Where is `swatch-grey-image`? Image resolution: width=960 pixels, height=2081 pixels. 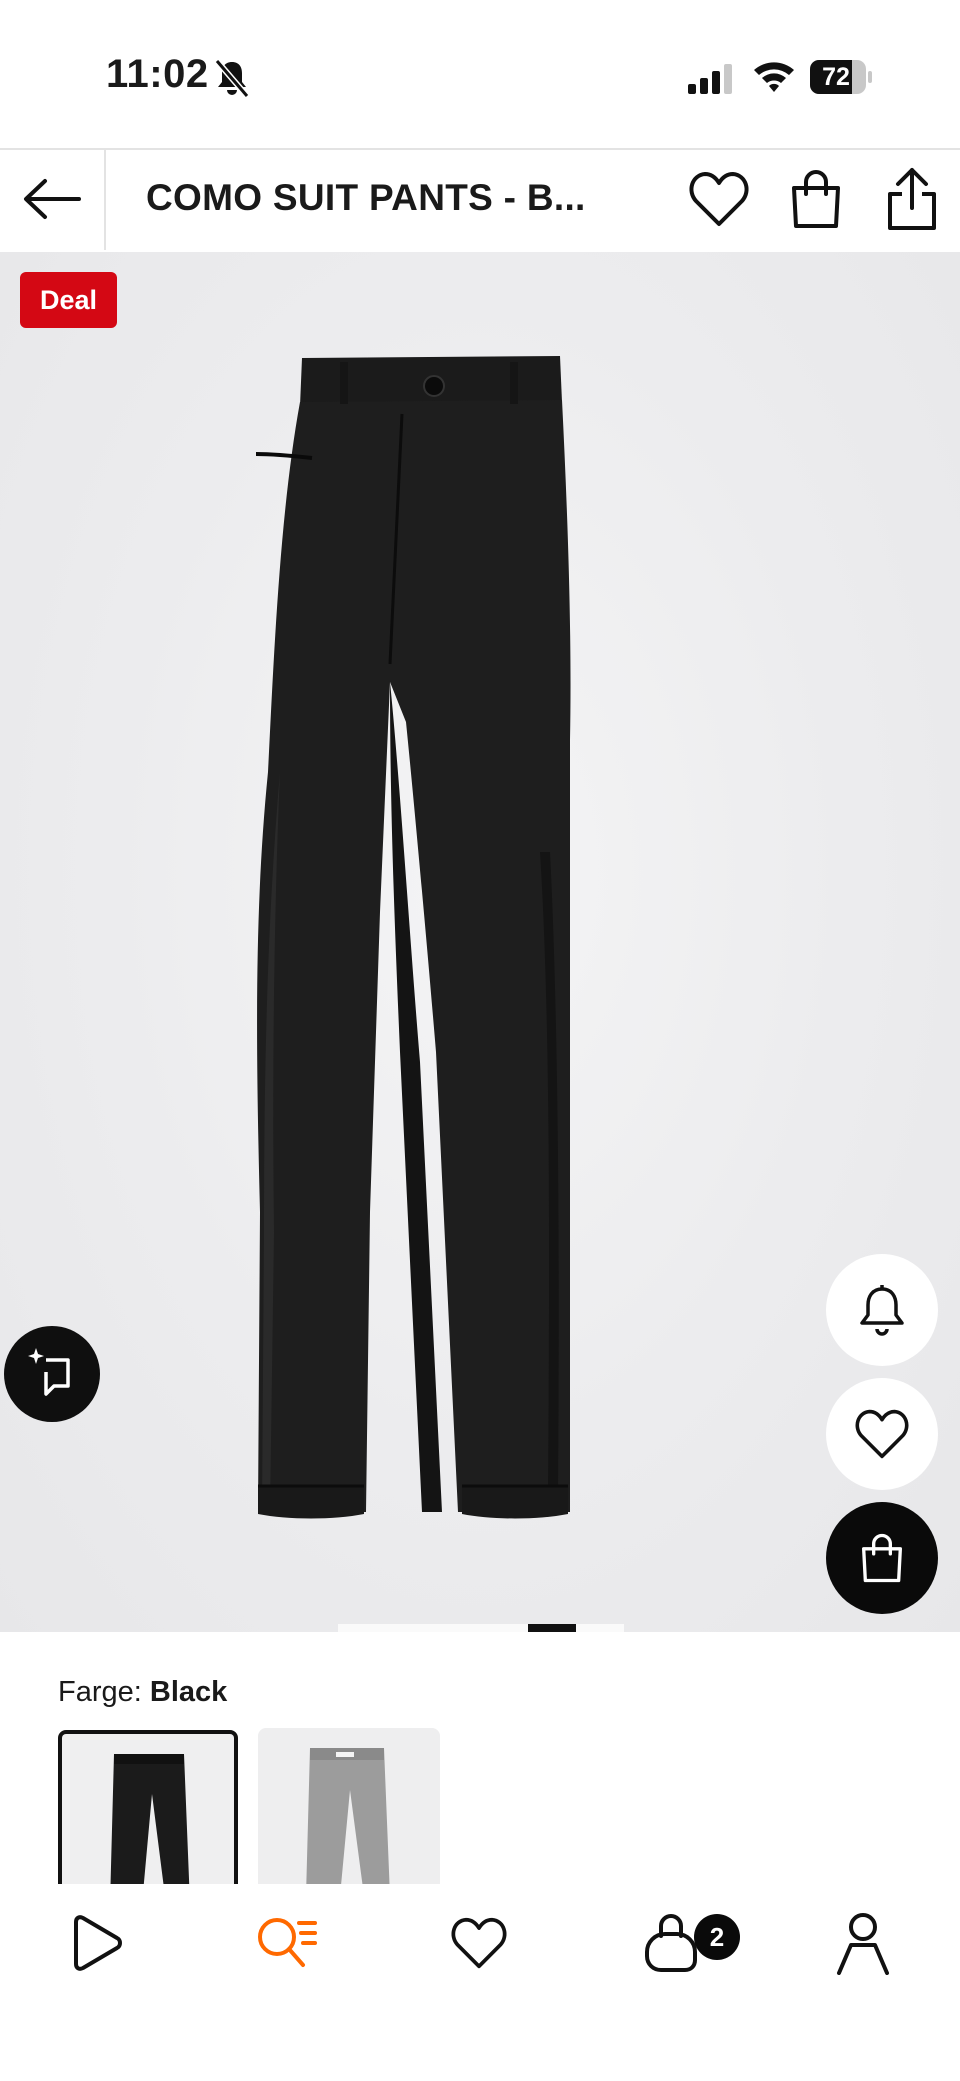
swatch-grey-image is located at coordinates (348, 1822).